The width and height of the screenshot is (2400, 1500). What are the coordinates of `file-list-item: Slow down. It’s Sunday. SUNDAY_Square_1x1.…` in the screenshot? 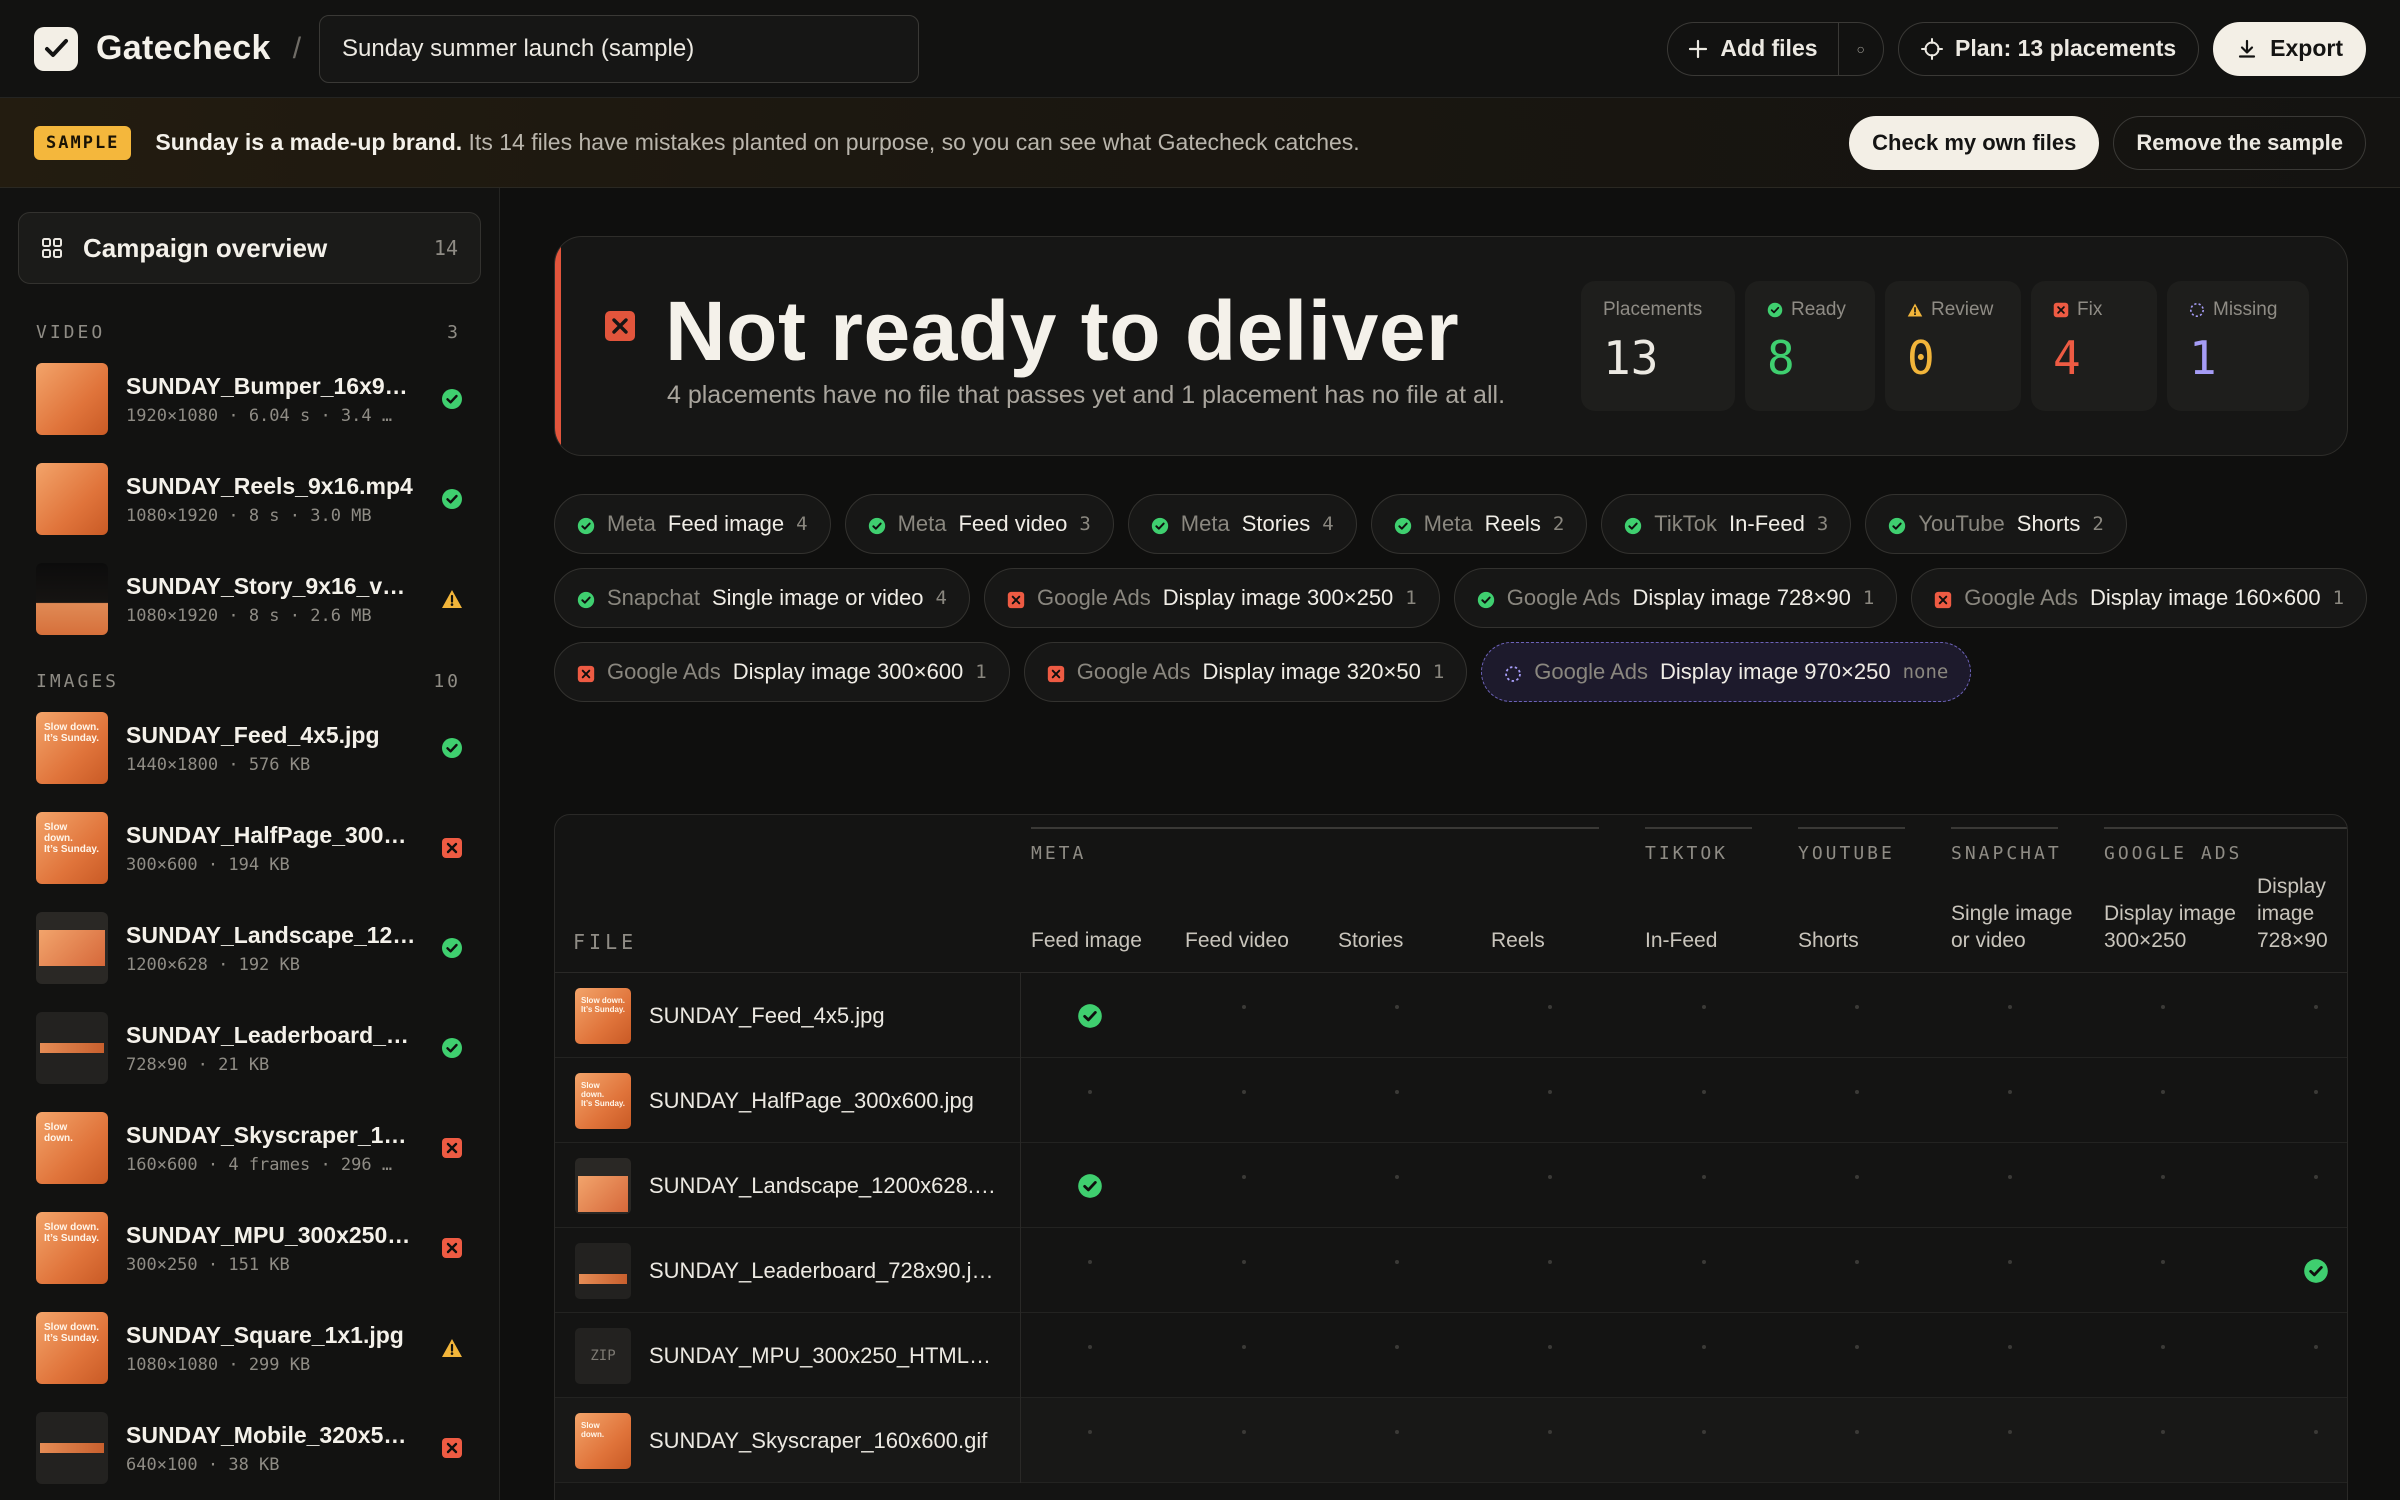 It's located at (249, 1348).